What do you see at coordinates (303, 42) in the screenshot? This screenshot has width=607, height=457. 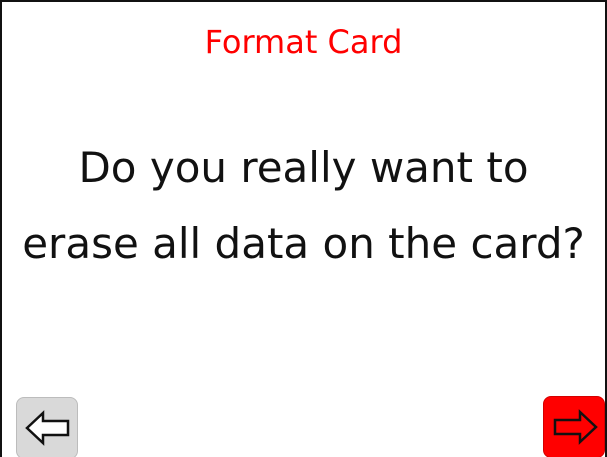 I see `dialog-title: Format Card` at bounding box center [303, 42].